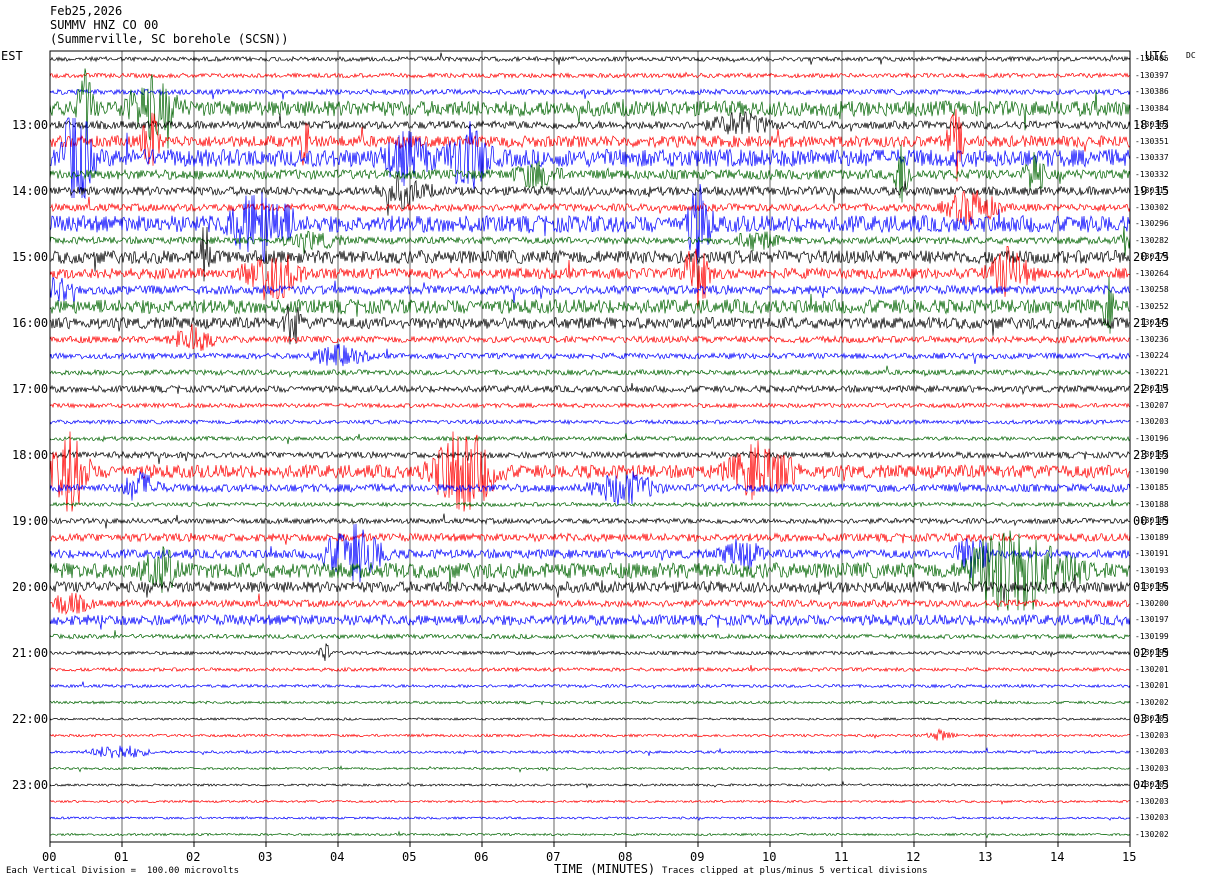 The image size is (1210, 886). What do you see at coordinates (30, 323) in the screenshot?
I see `est-hour-label: 16:00` at bounding box center [30, 323].